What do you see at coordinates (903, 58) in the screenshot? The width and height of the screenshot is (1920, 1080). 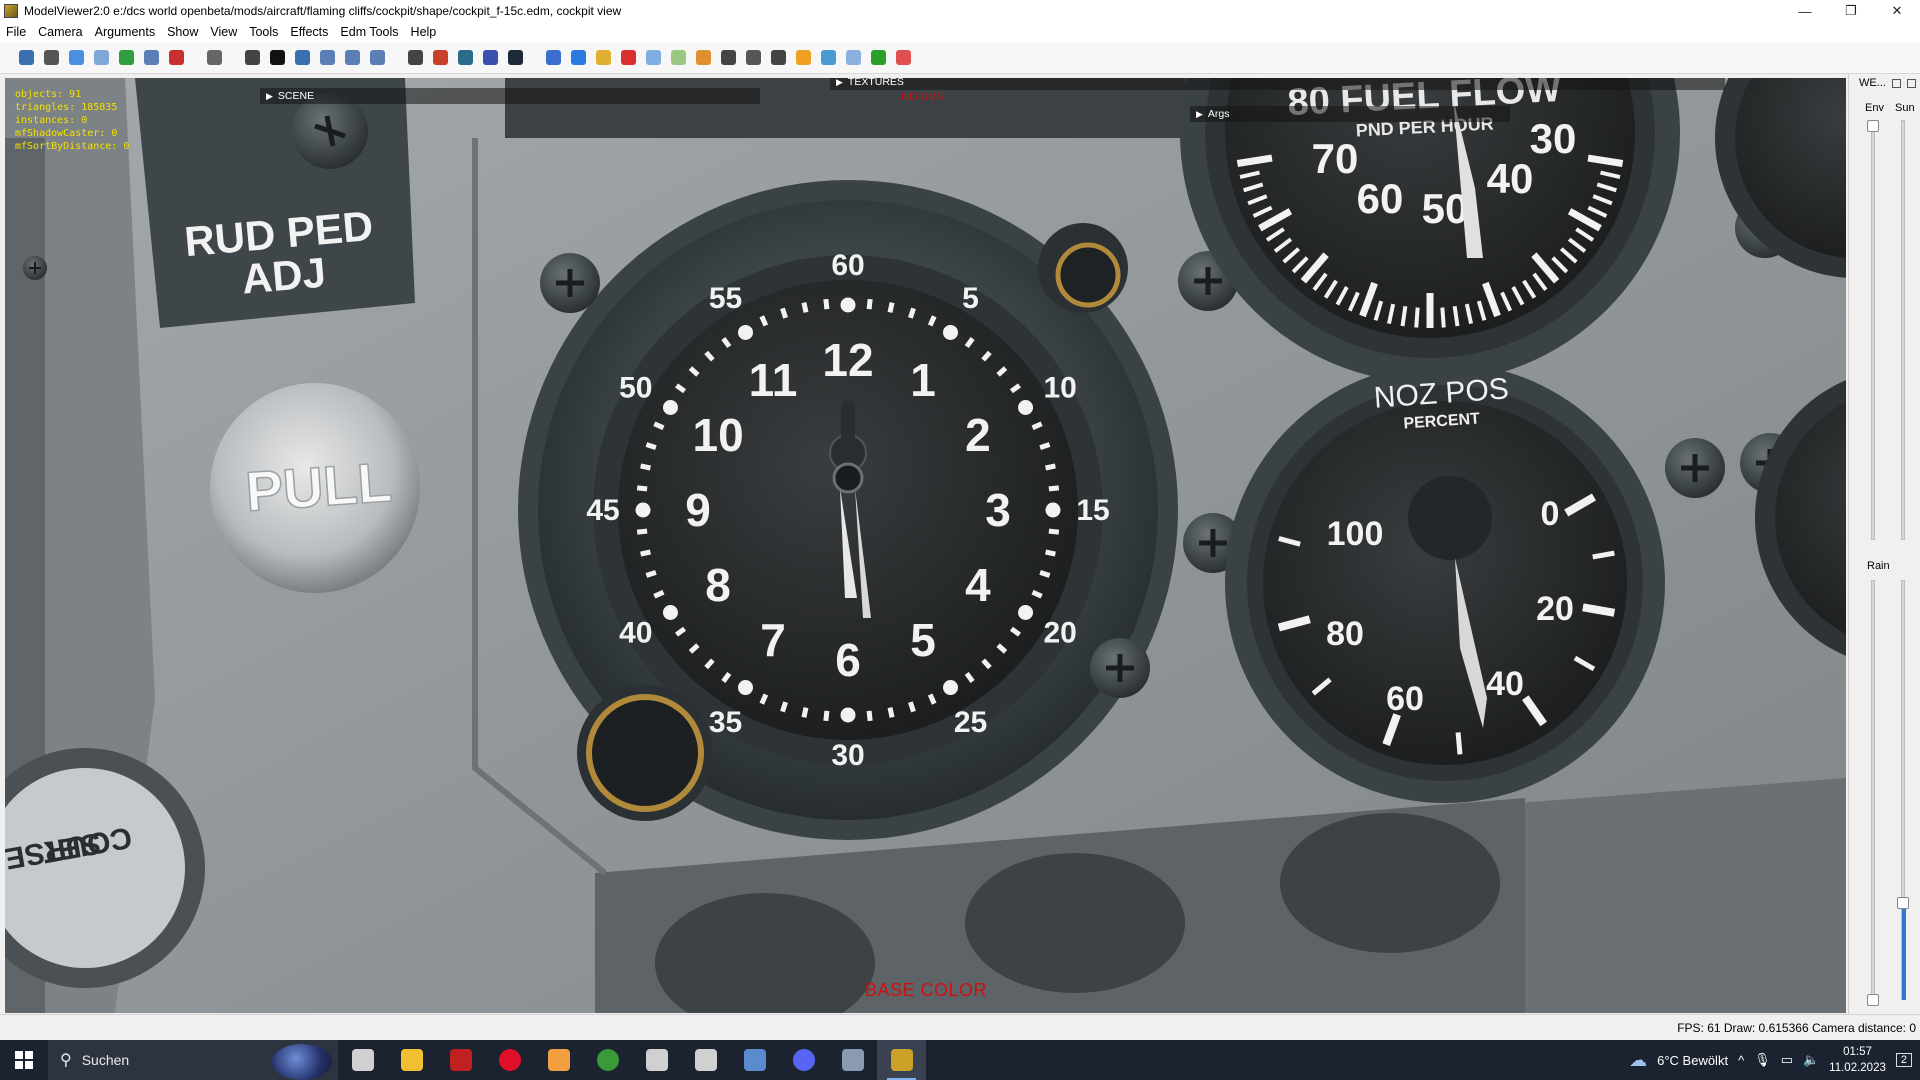 I see `target-icon` at bounding box center [903, 58].